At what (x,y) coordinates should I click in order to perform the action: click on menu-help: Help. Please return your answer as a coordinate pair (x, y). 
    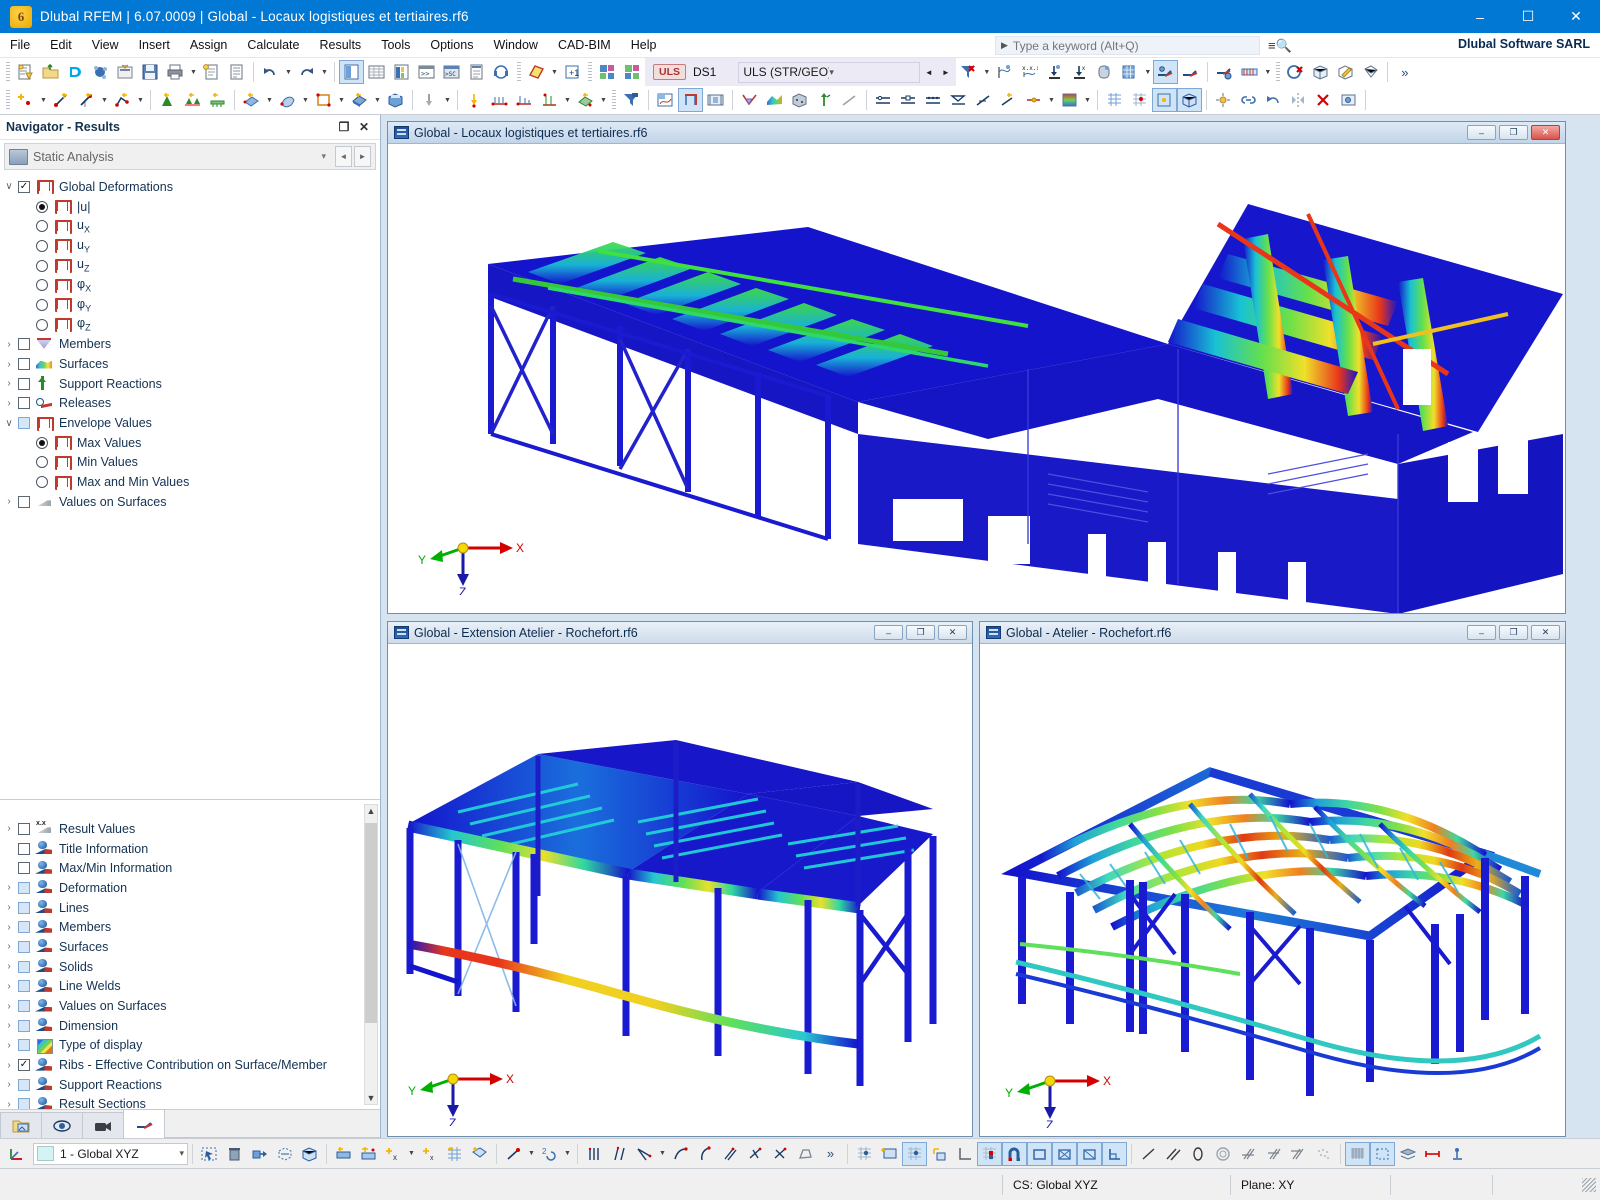
    Looking at the image, I should click on (644, 45).